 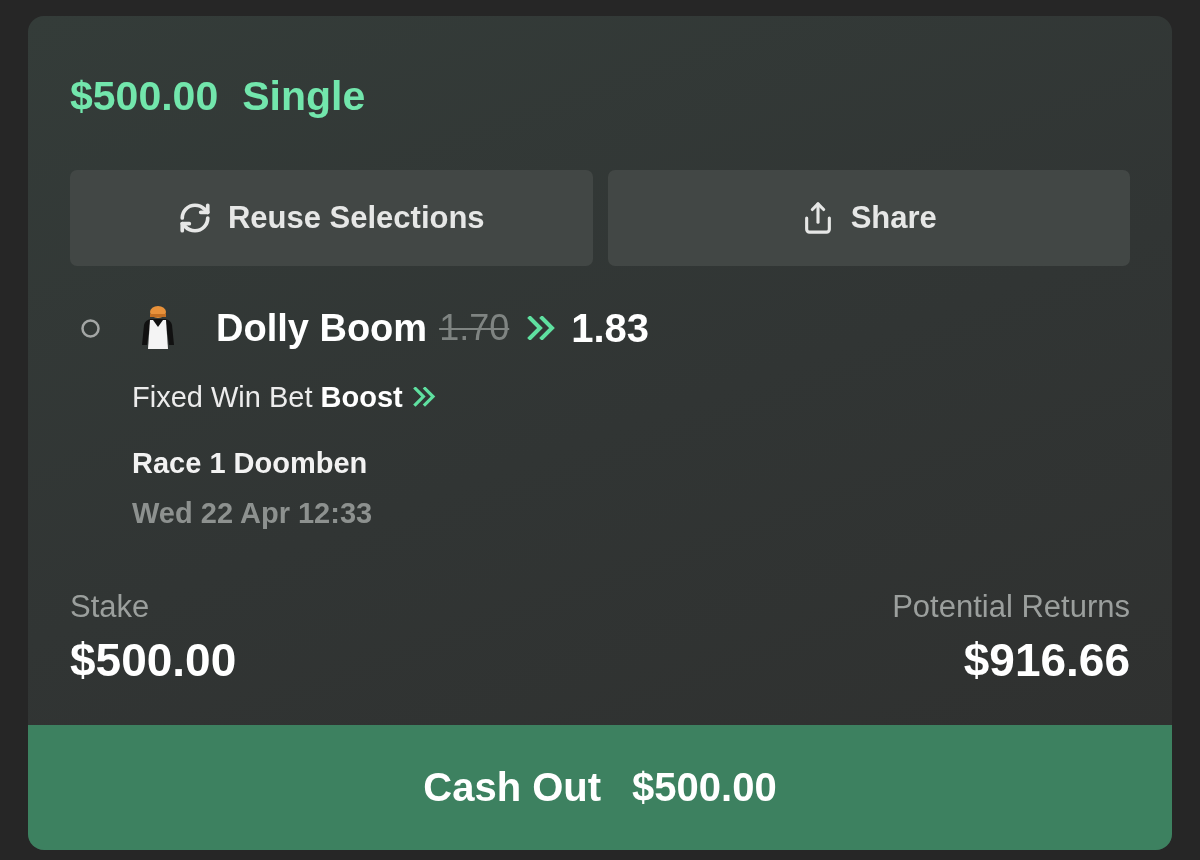 What do you see at coordinates (250, 463) in the screenshot?
I see `race-name: Race 1 Doomben` at bounding box center [250, 463].